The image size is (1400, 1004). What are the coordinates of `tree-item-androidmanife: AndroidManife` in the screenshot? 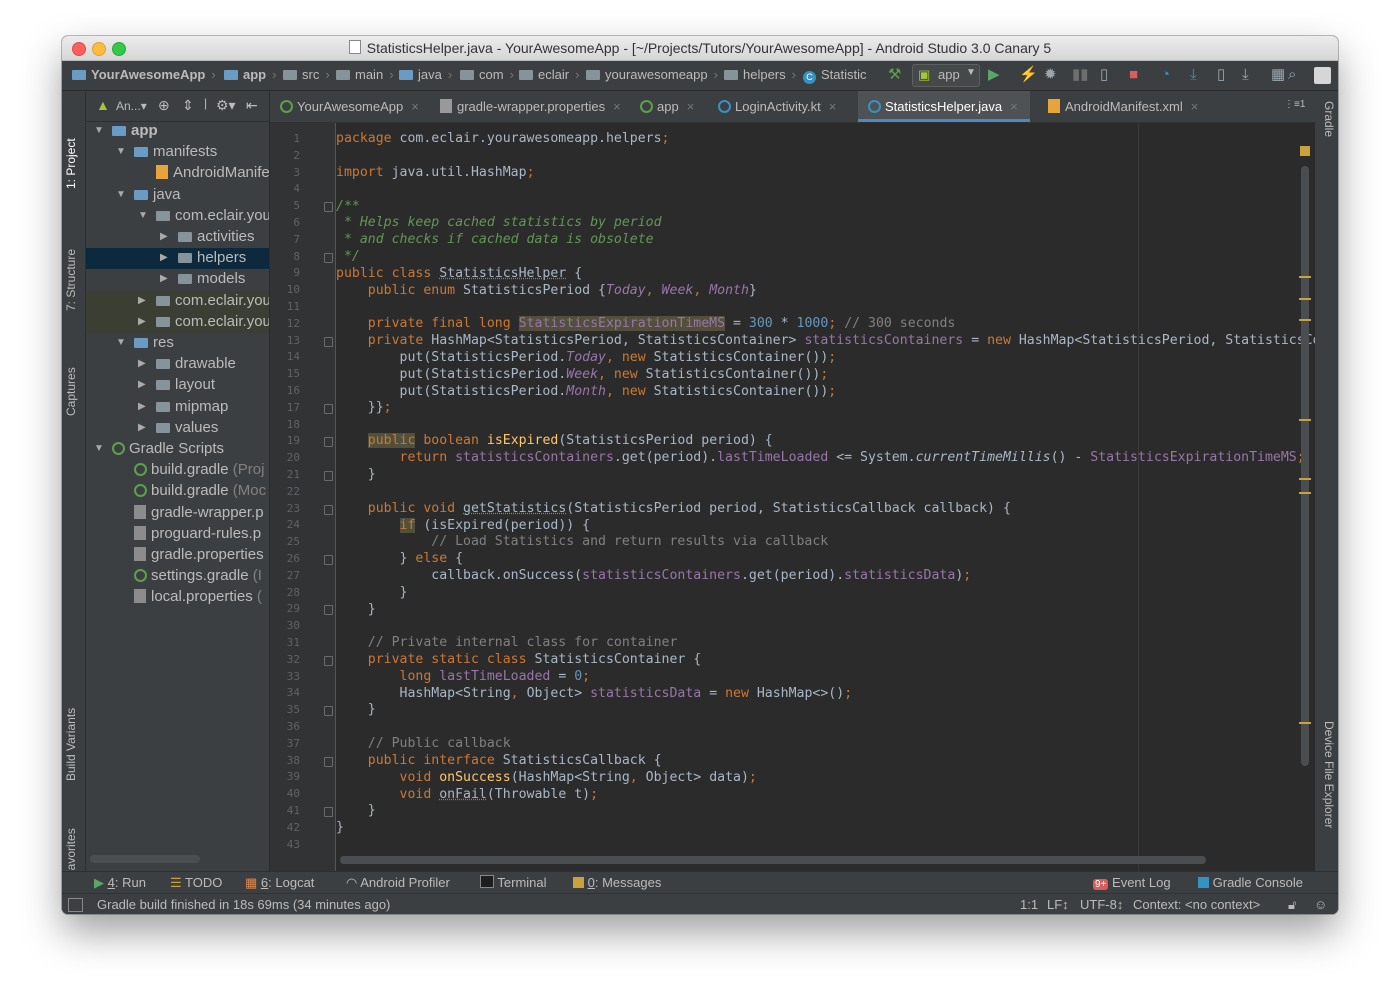 It's located at (177, 173).